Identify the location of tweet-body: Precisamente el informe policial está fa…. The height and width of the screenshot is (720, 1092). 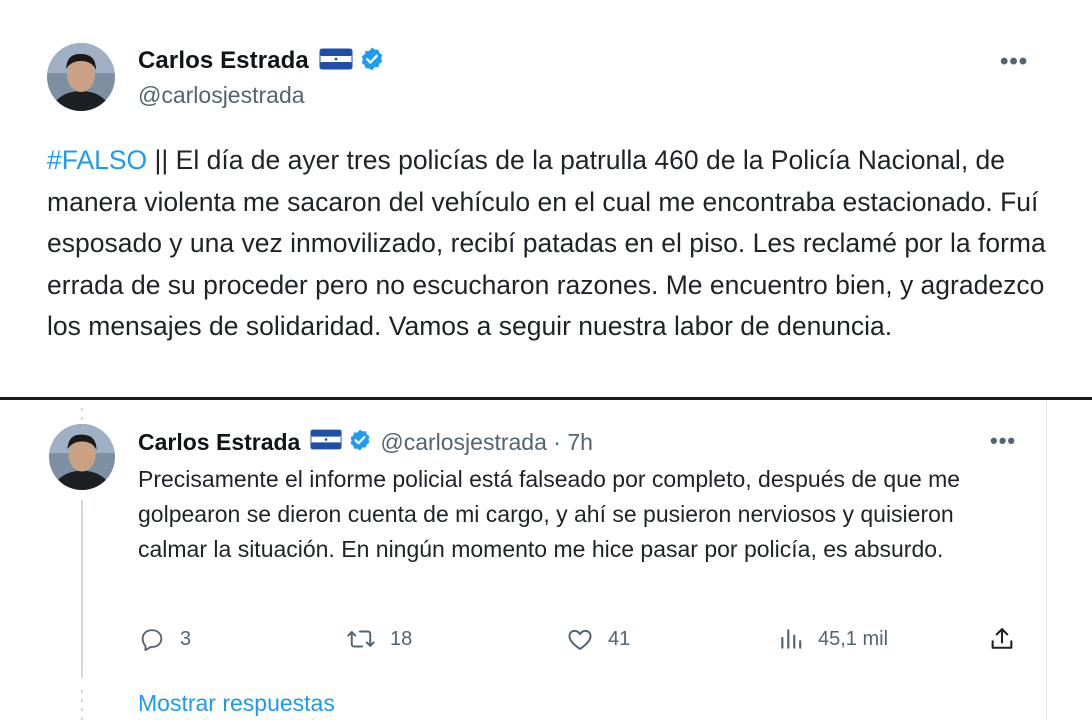
(549, 514).